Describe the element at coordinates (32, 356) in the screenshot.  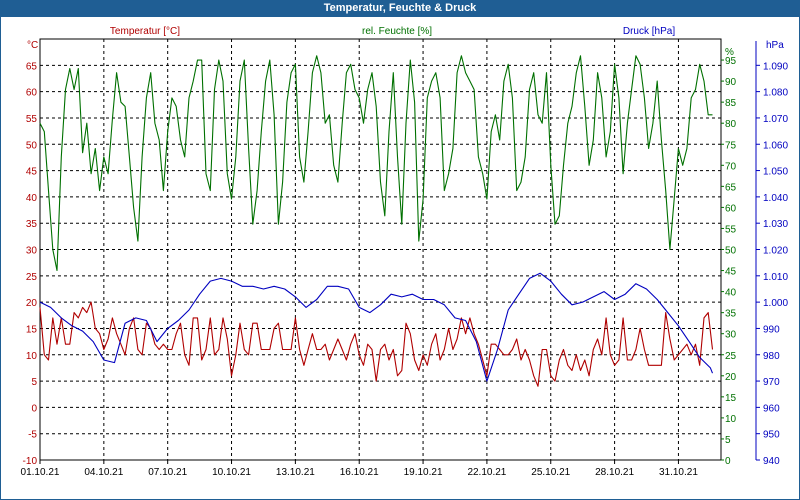
I see `temperature-tick-label: 10` at that location.